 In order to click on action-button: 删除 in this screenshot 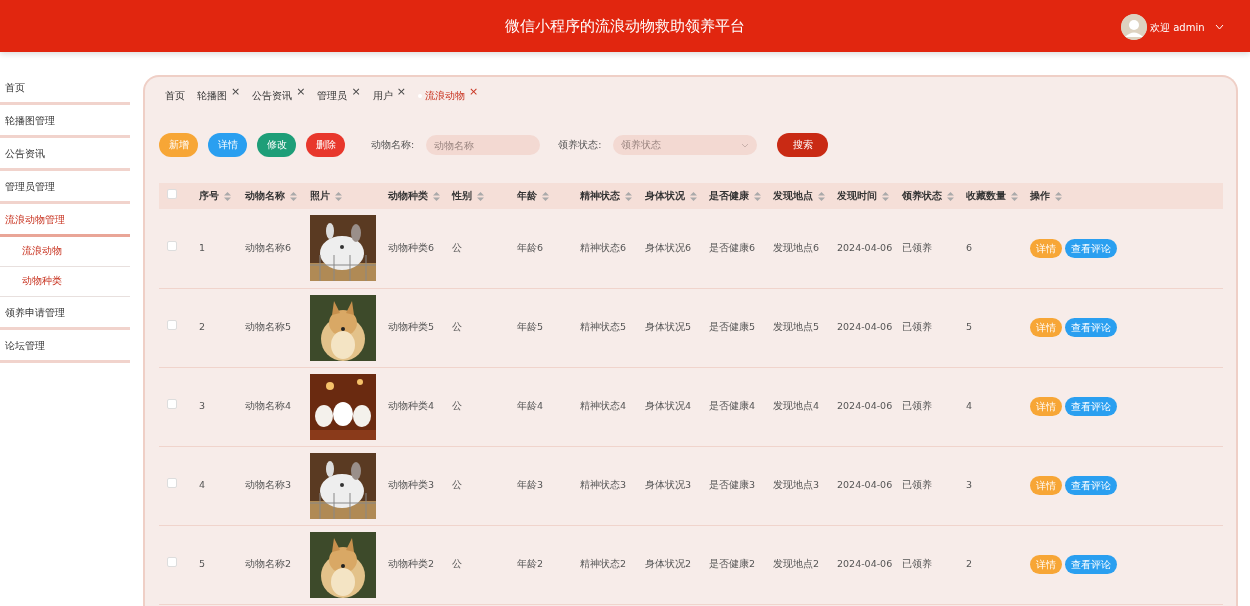, I will do `click(325, 145)`.